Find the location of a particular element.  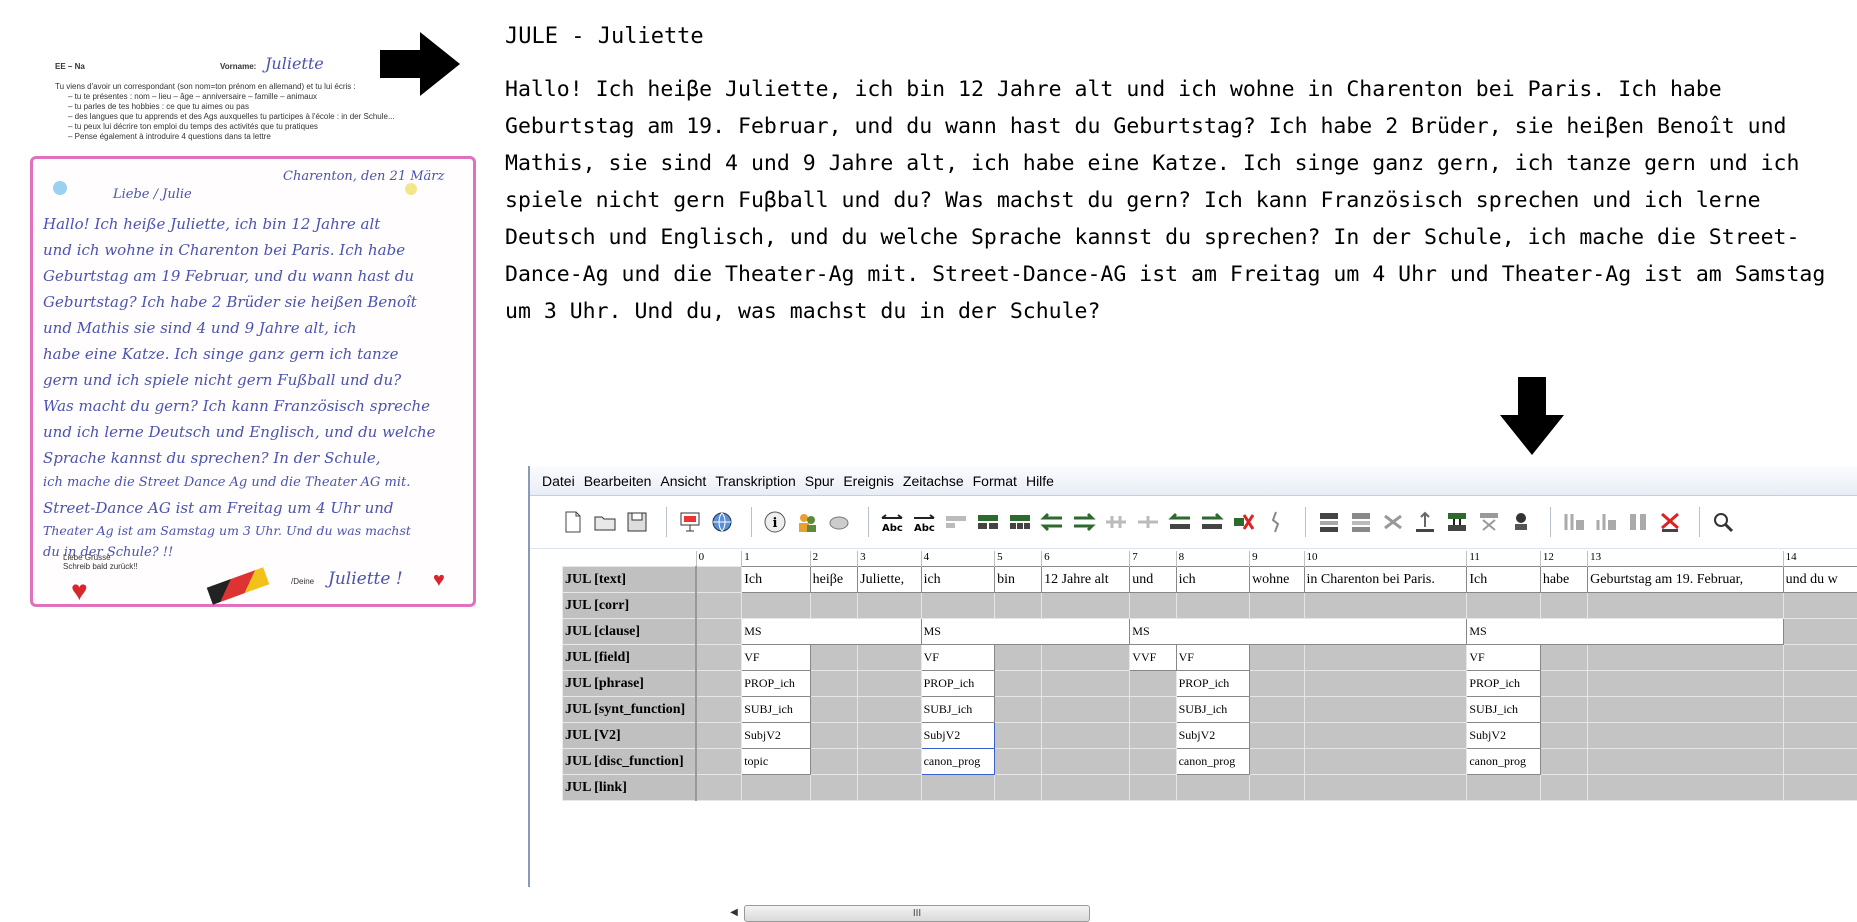

menu-ansicht: Ansicht is located at coordinates (683, 481).